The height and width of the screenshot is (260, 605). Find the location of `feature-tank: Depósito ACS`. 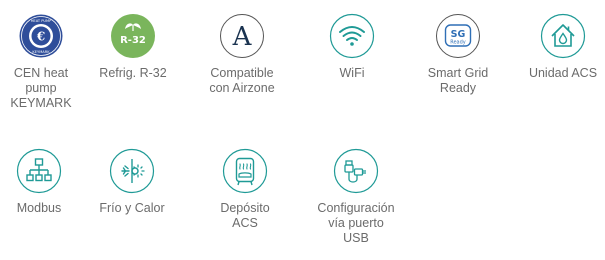

feature-tank: Depósito ACS is located at coordinates (245, 189).